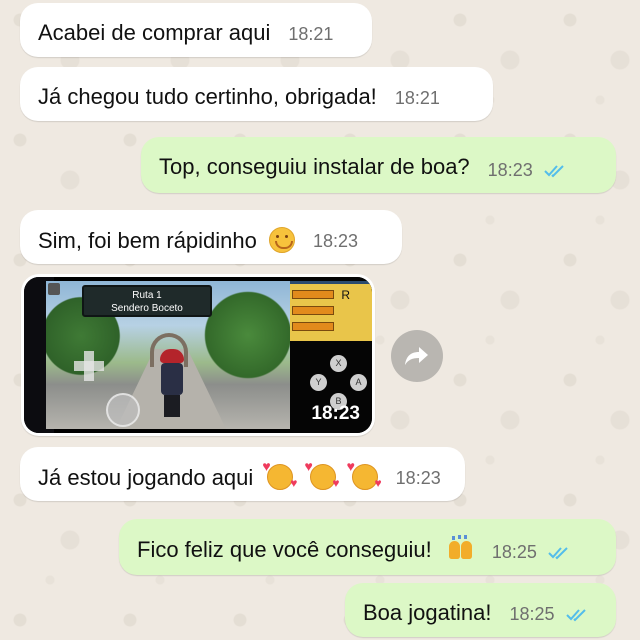 This screenshot has width=640, height=640. I want to click on analog-stick-icon, so click(123, 410).